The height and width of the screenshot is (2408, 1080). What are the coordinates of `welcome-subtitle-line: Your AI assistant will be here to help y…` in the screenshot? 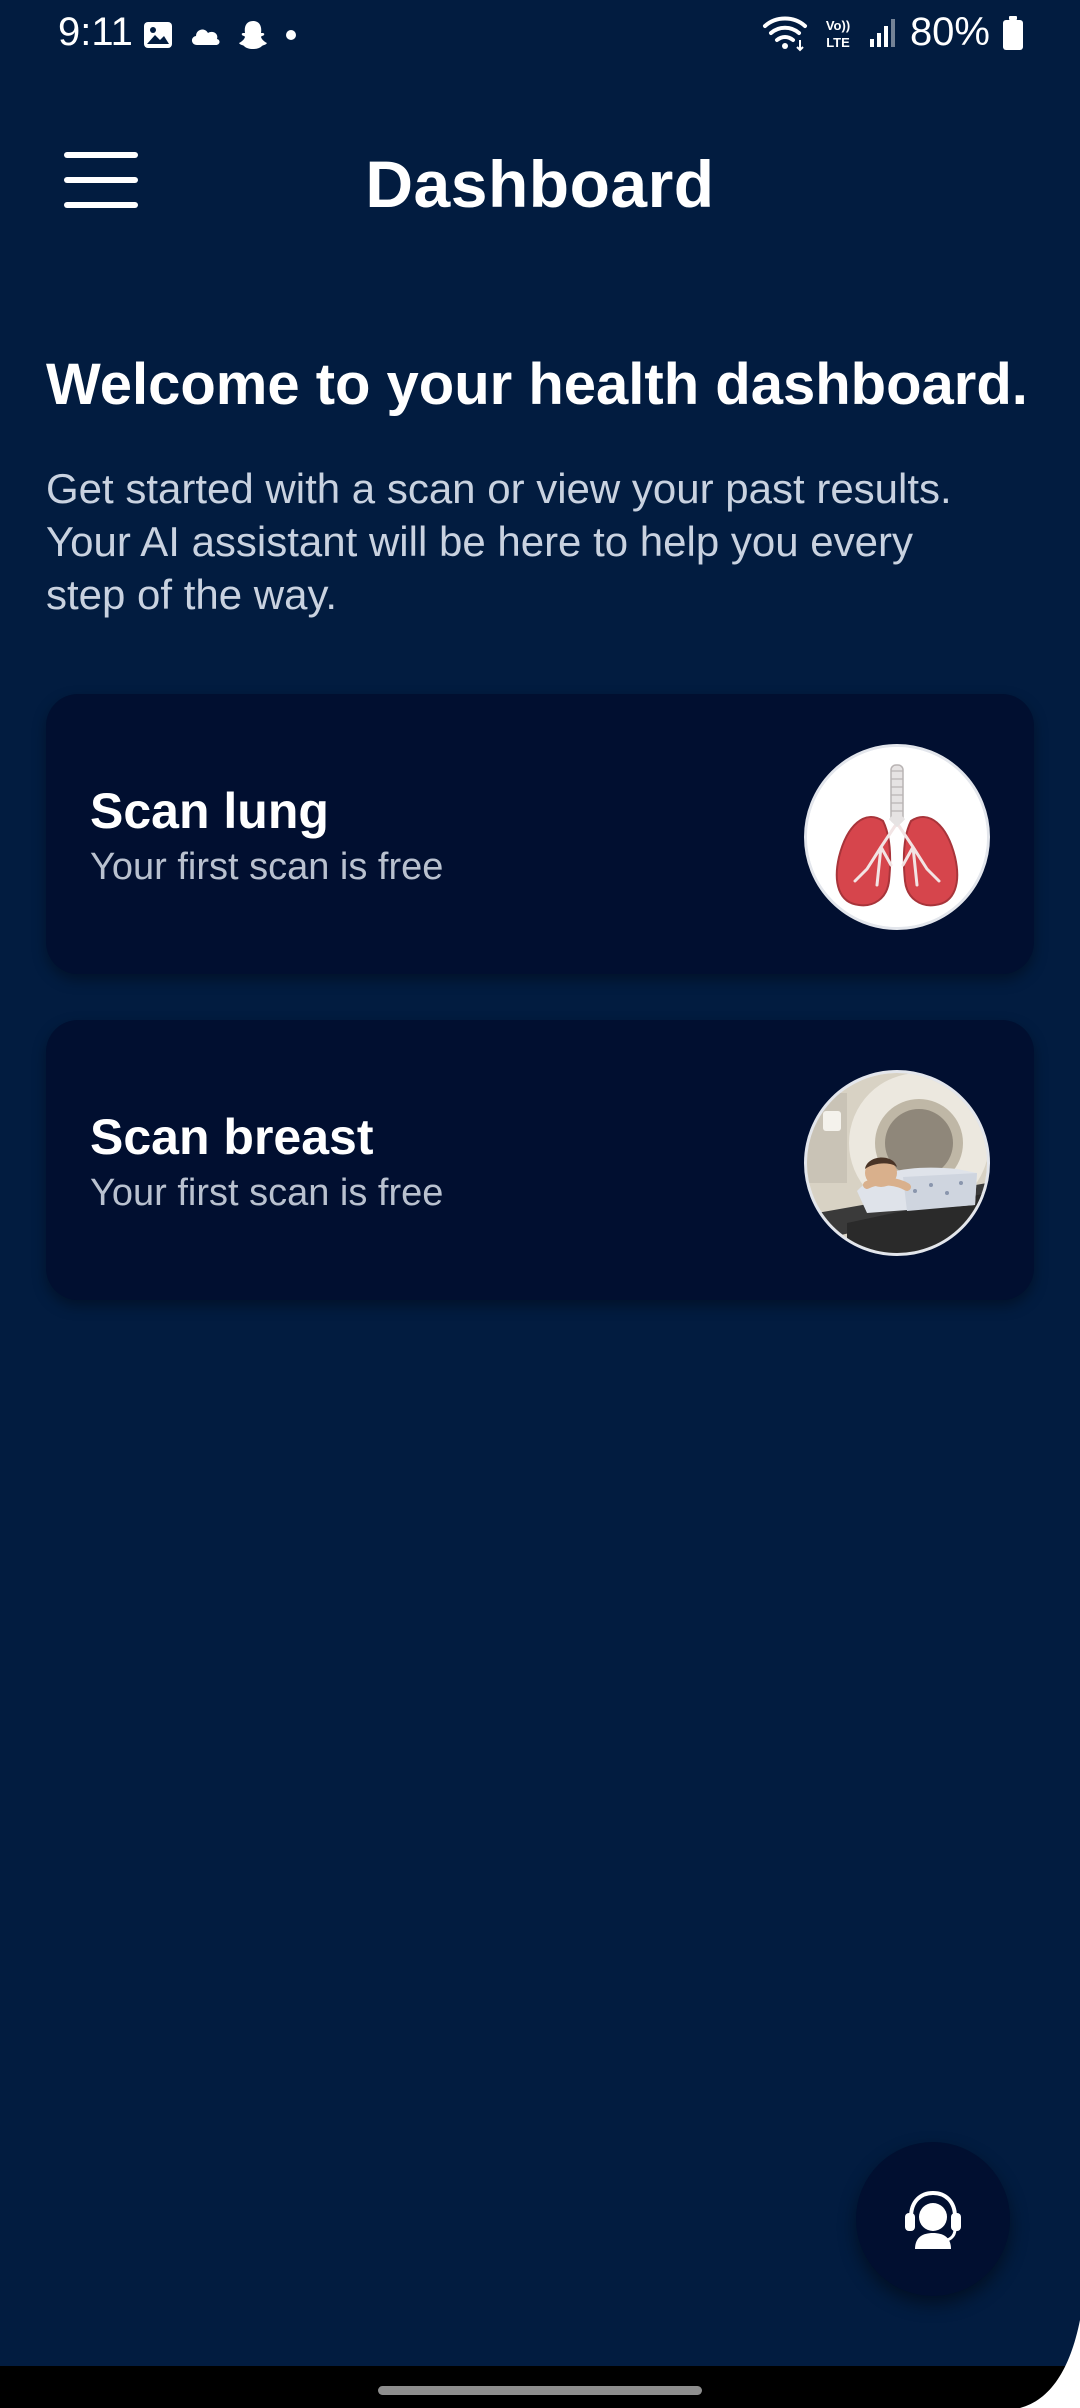 It's located at (479, 541).